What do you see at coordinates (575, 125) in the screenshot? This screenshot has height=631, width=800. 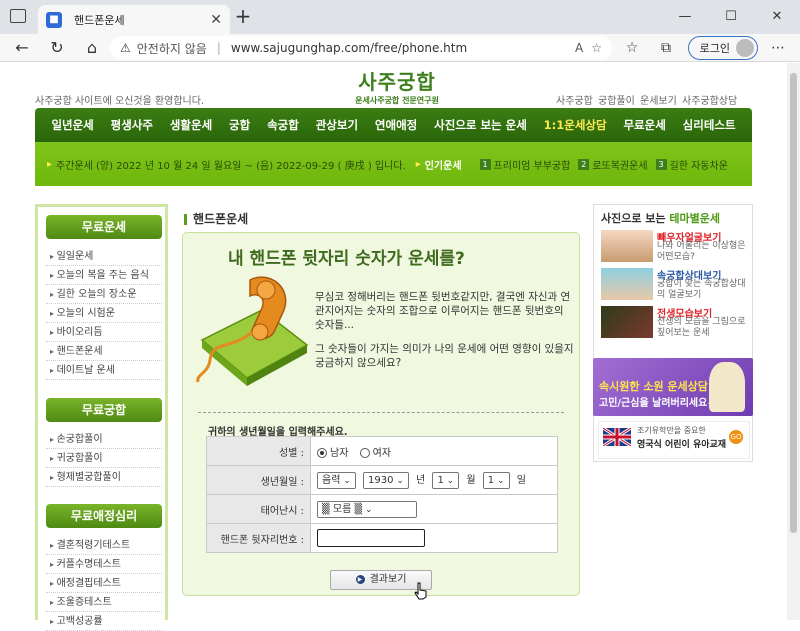 I see `nav-item-counsel: 1:1운세상담` at bounding box center [575, 125].